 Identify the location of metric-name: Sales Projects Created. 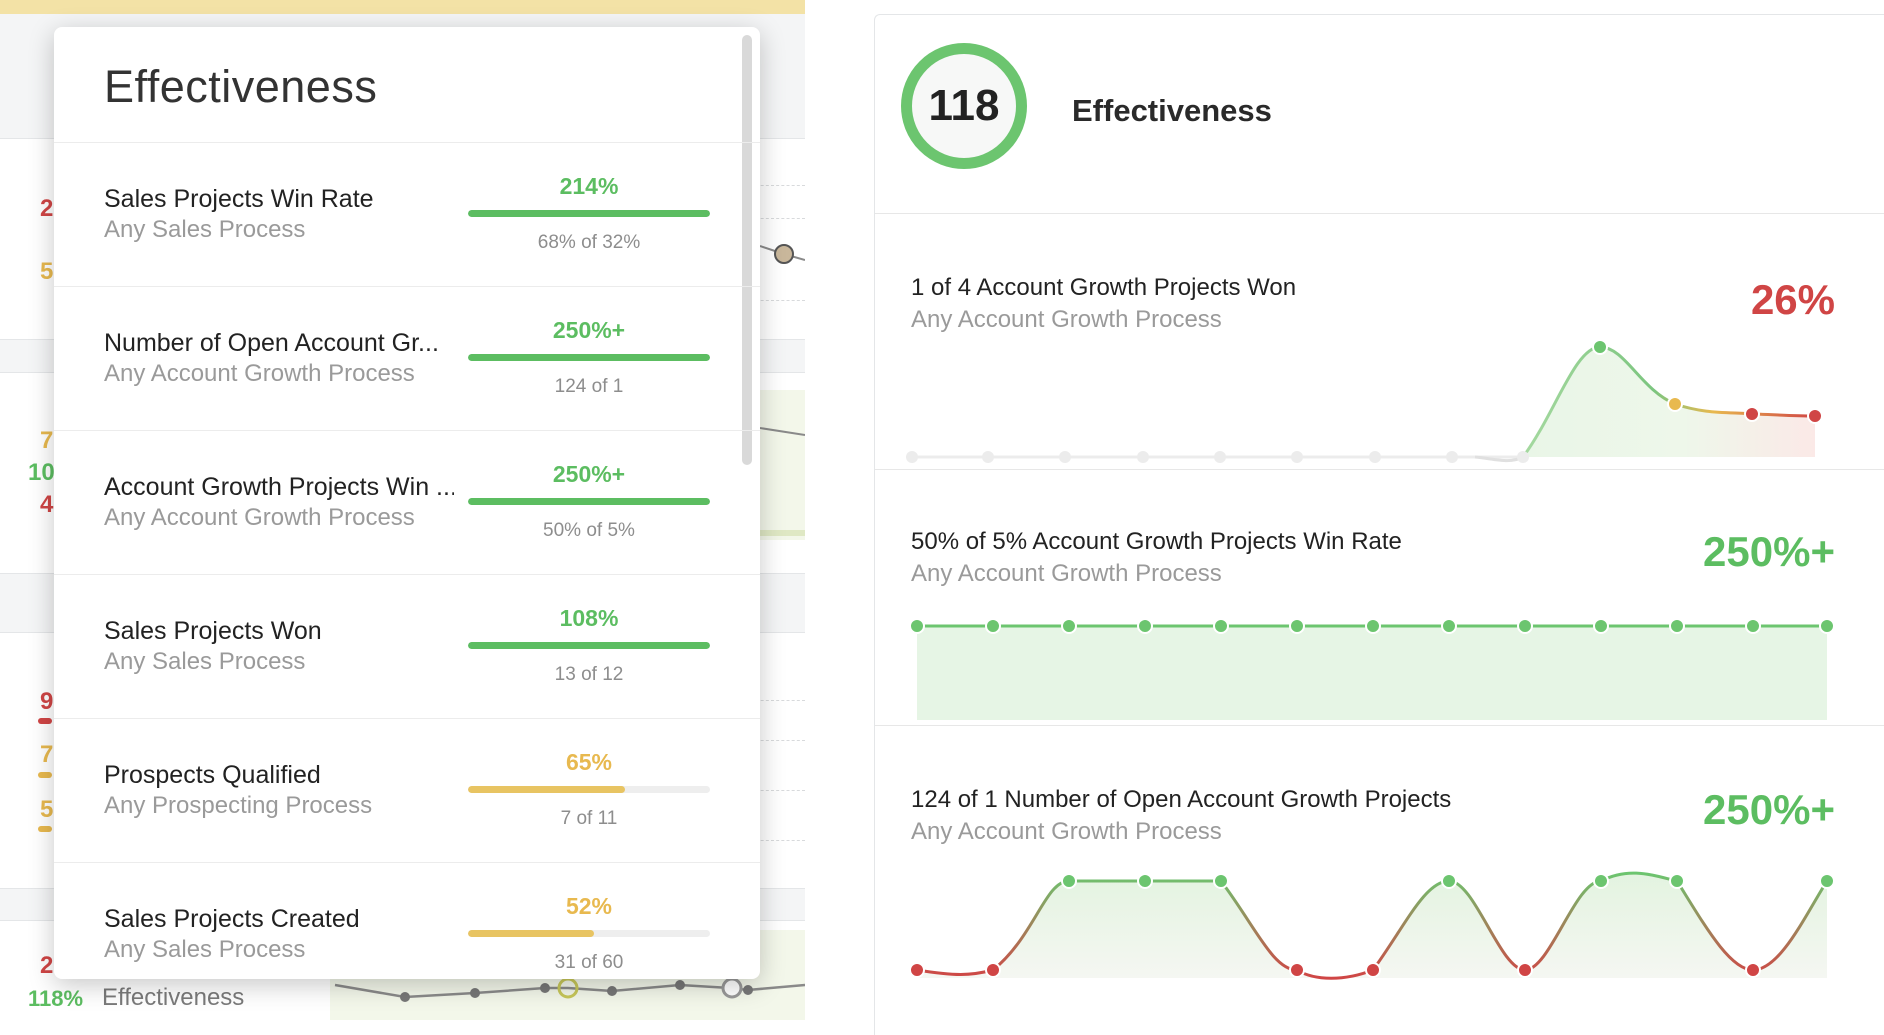
(232, 919).